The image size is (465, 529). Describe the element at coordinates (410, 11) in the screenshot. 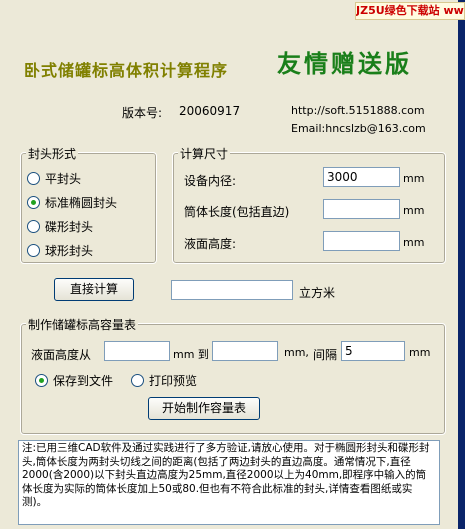

I see `watermark-banner: JZ5U绿色下载站 www.jz5u.com` at that location.